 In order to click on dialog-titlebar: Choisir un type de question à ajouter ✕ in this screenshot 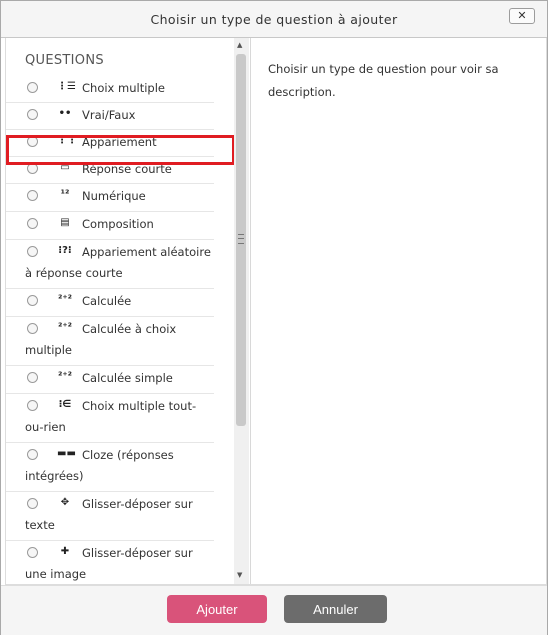, I will do `click(274, 19)`.